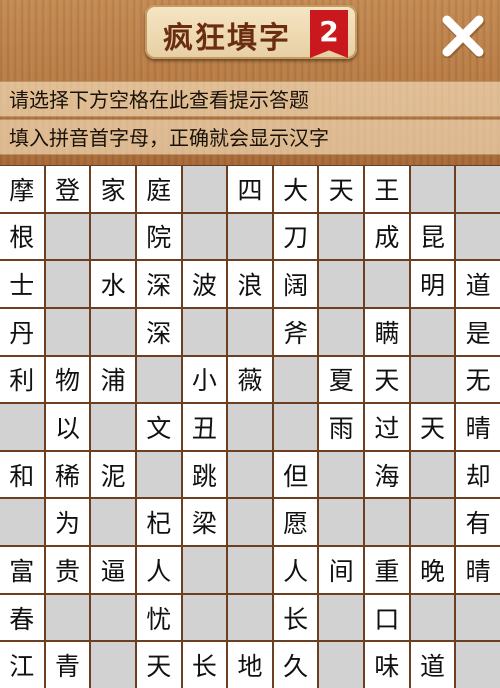  I want to click on grid-cell-filled: 口, so click(387, 617).